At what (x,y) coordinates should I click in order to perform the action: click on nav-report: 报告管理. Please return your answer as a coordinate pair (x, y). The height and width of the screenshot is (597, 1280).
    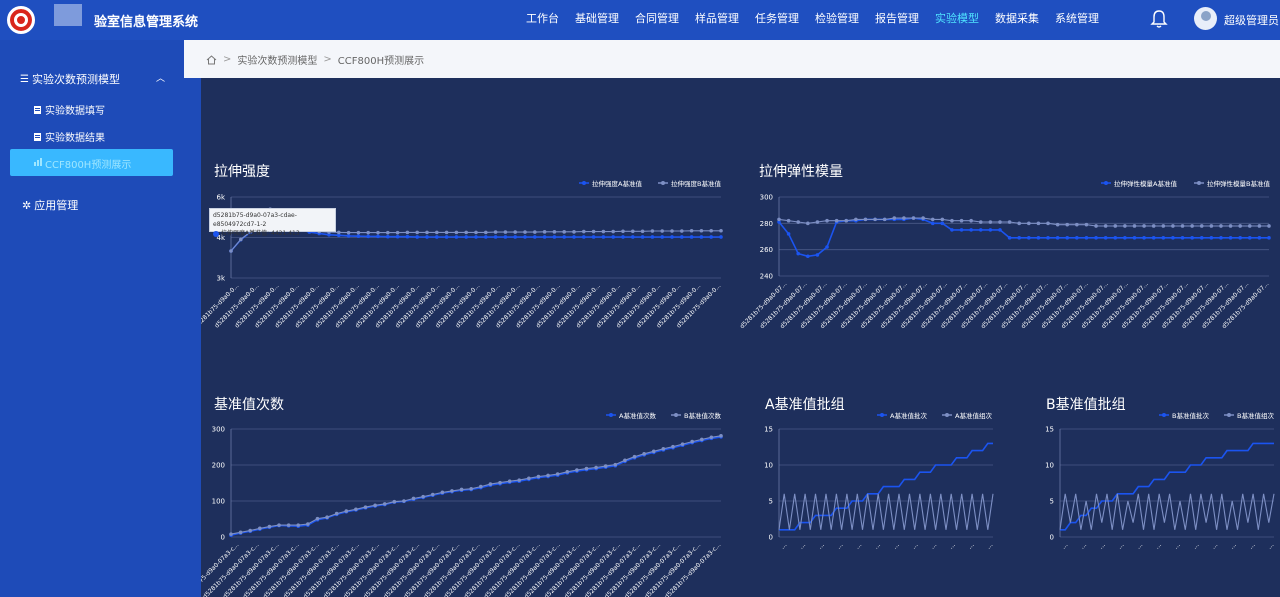
    Looking at the image, I should click on (897, 20).